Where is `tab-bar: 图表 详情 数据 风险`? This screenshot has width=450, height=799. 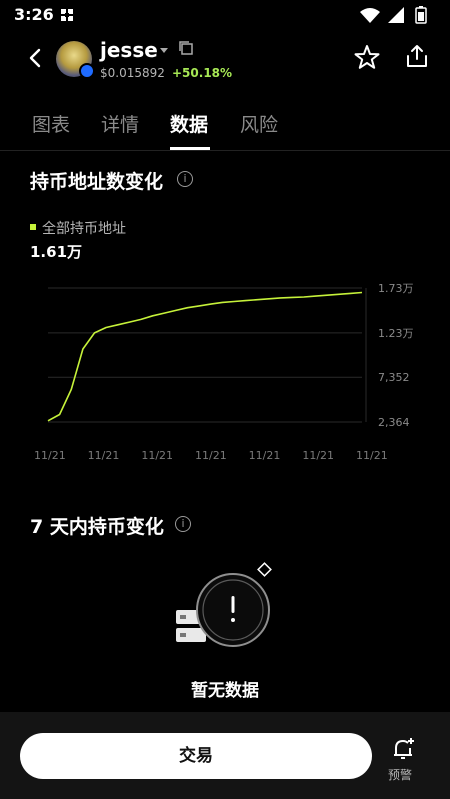
tab-bar: 图表 详情 数据 风险 is located at coordinates (225, 125).